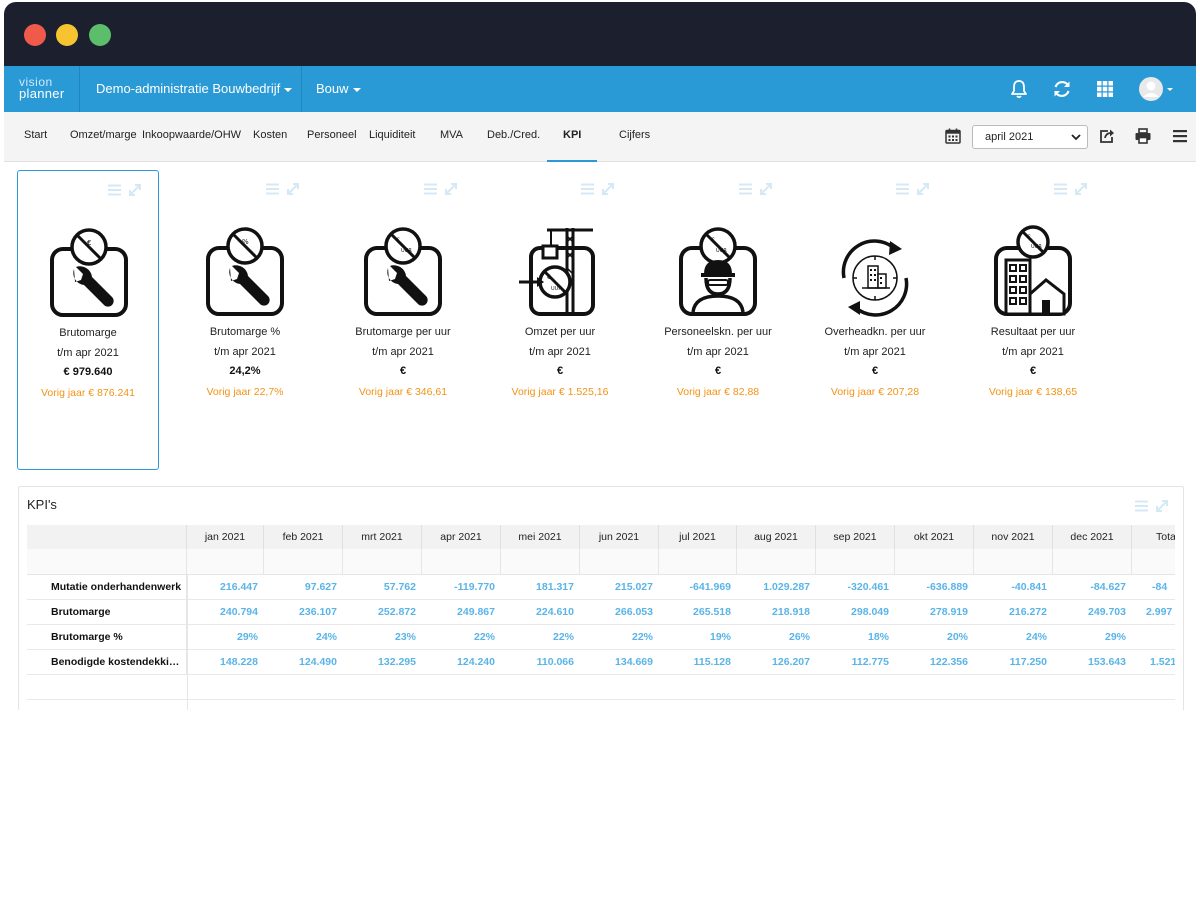 Image resolution: width=1200 pixels, height=900 pixels. Describe the element at coordinates (855, 612) in the screenshot. I see `table-cell: 298.049` at that location.